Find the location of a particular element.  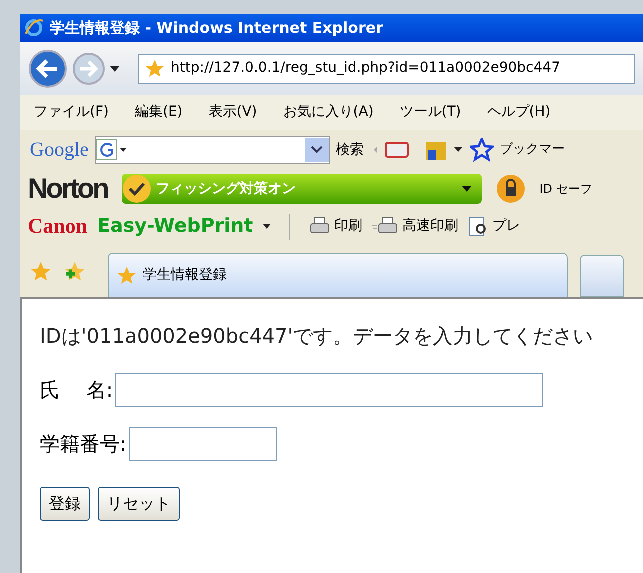

form-button: 登録 is located at coordinates (65, 504).